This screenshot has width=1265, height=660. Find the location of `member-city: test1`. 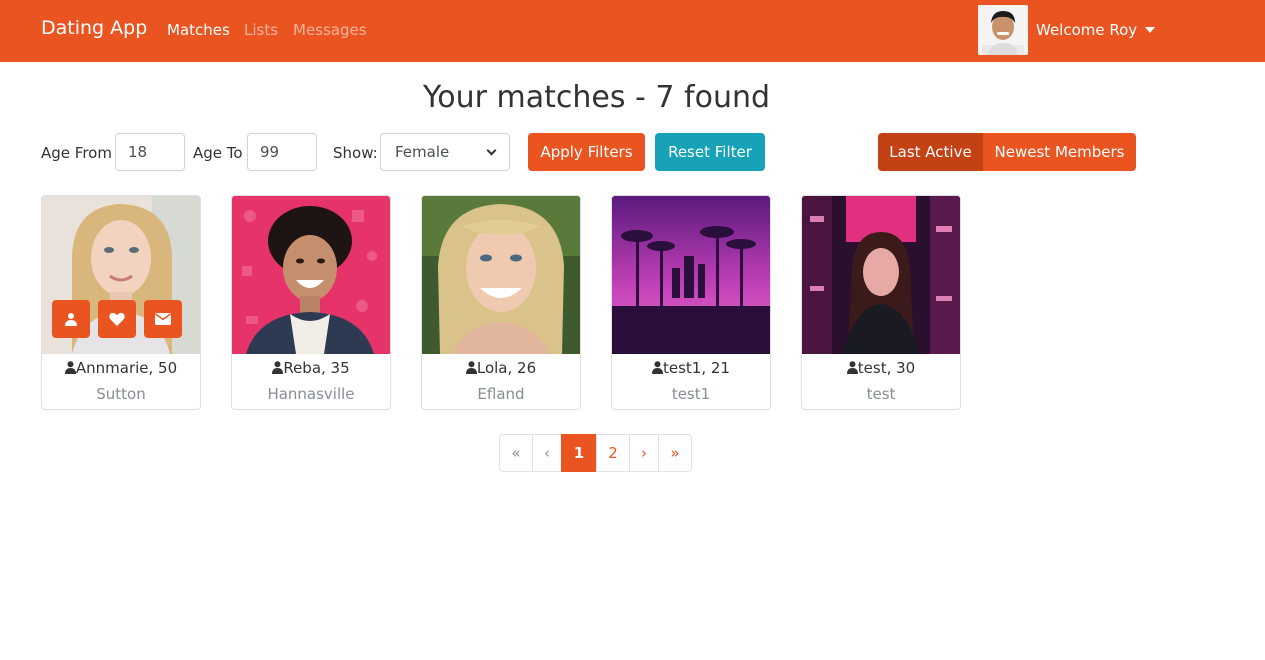

member-city: test1 is located at coordinates (691, 394).